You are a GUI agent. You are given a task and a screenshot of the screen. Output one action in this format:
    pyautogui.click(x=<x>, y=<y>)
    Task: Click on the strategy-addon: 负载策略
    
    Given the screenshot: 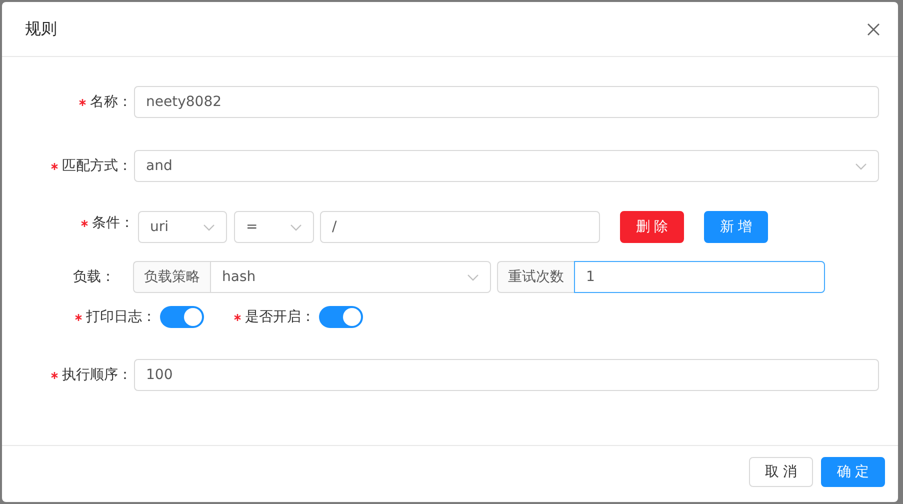 What is the action you would take?
    pyautogui.click(x=171, y=277)
    